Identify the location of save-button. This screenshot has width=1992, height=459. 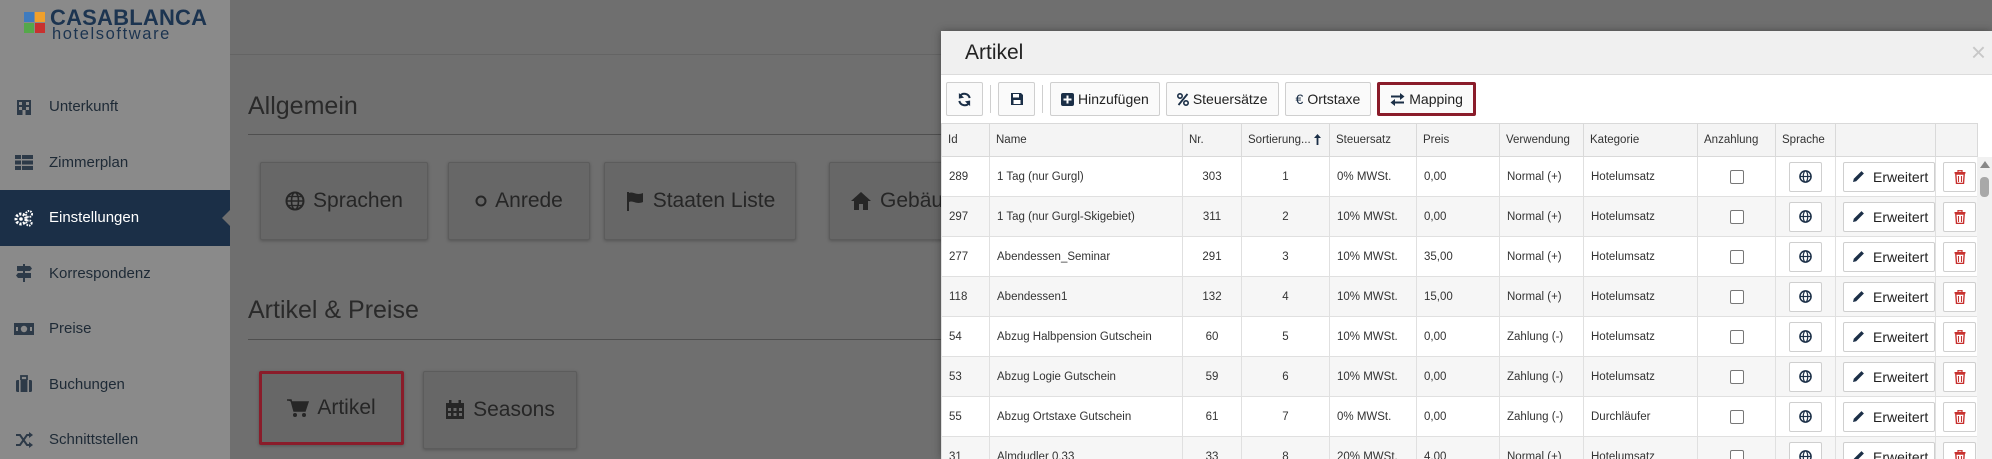
(1016, 99).